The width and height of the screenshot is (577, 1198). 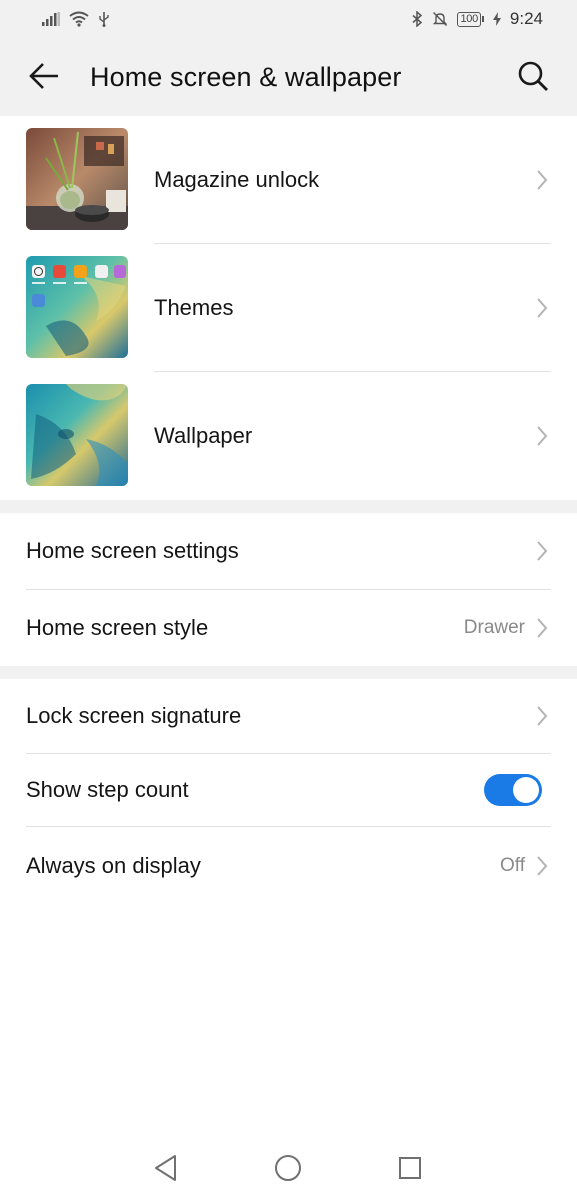 What do you see at coordinates (117, 627) in the screenshot?
I see `home-screen-style-label: Home screen style` at bounding box center [117, 627].